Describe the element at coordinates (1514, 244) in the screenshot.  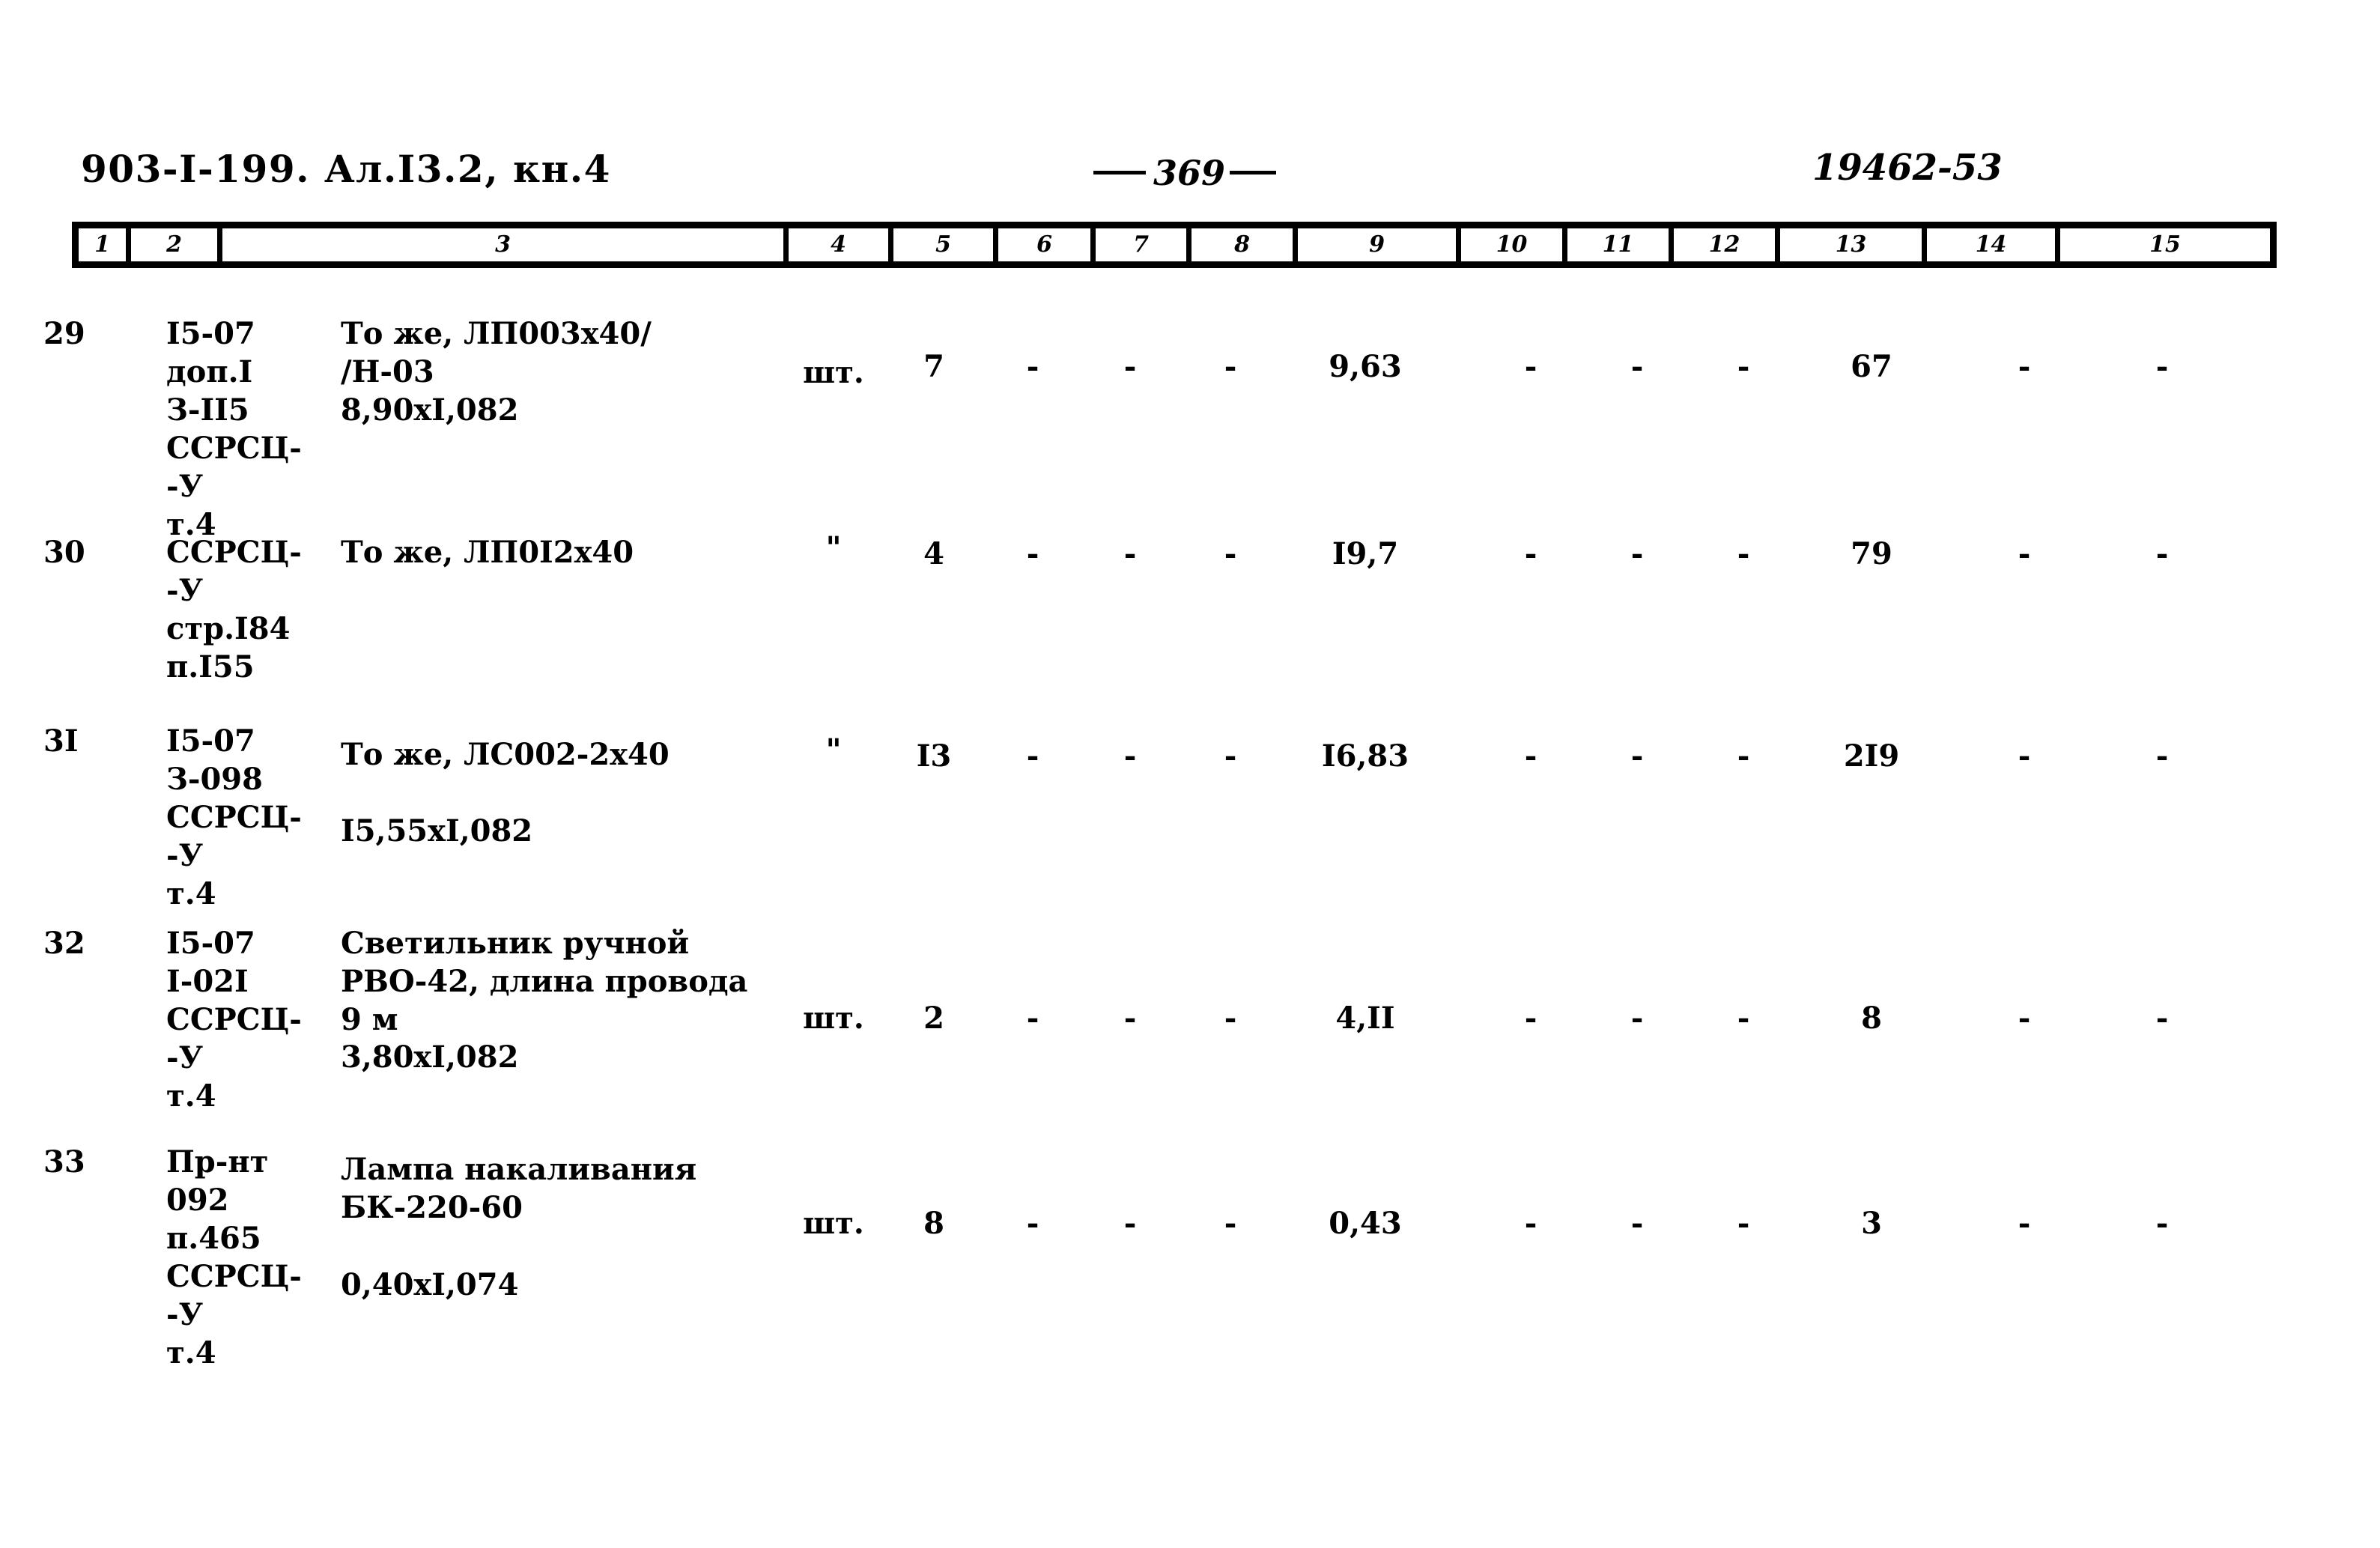
I see `column-header-10: 10` at that location.